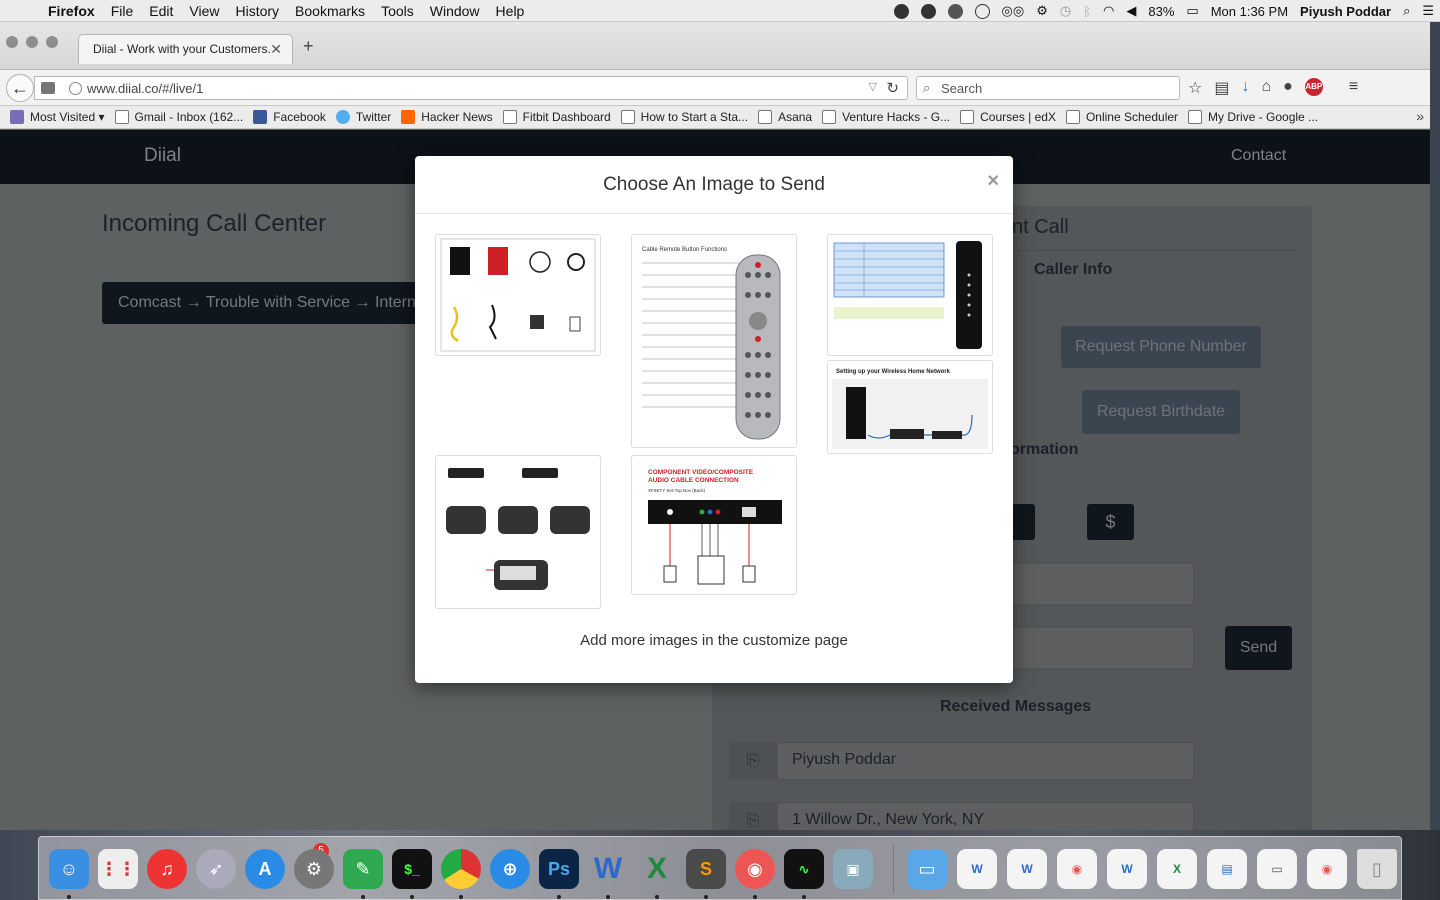  I want to click on bluetooth-icon: ᛒ, so click(1087, 11).